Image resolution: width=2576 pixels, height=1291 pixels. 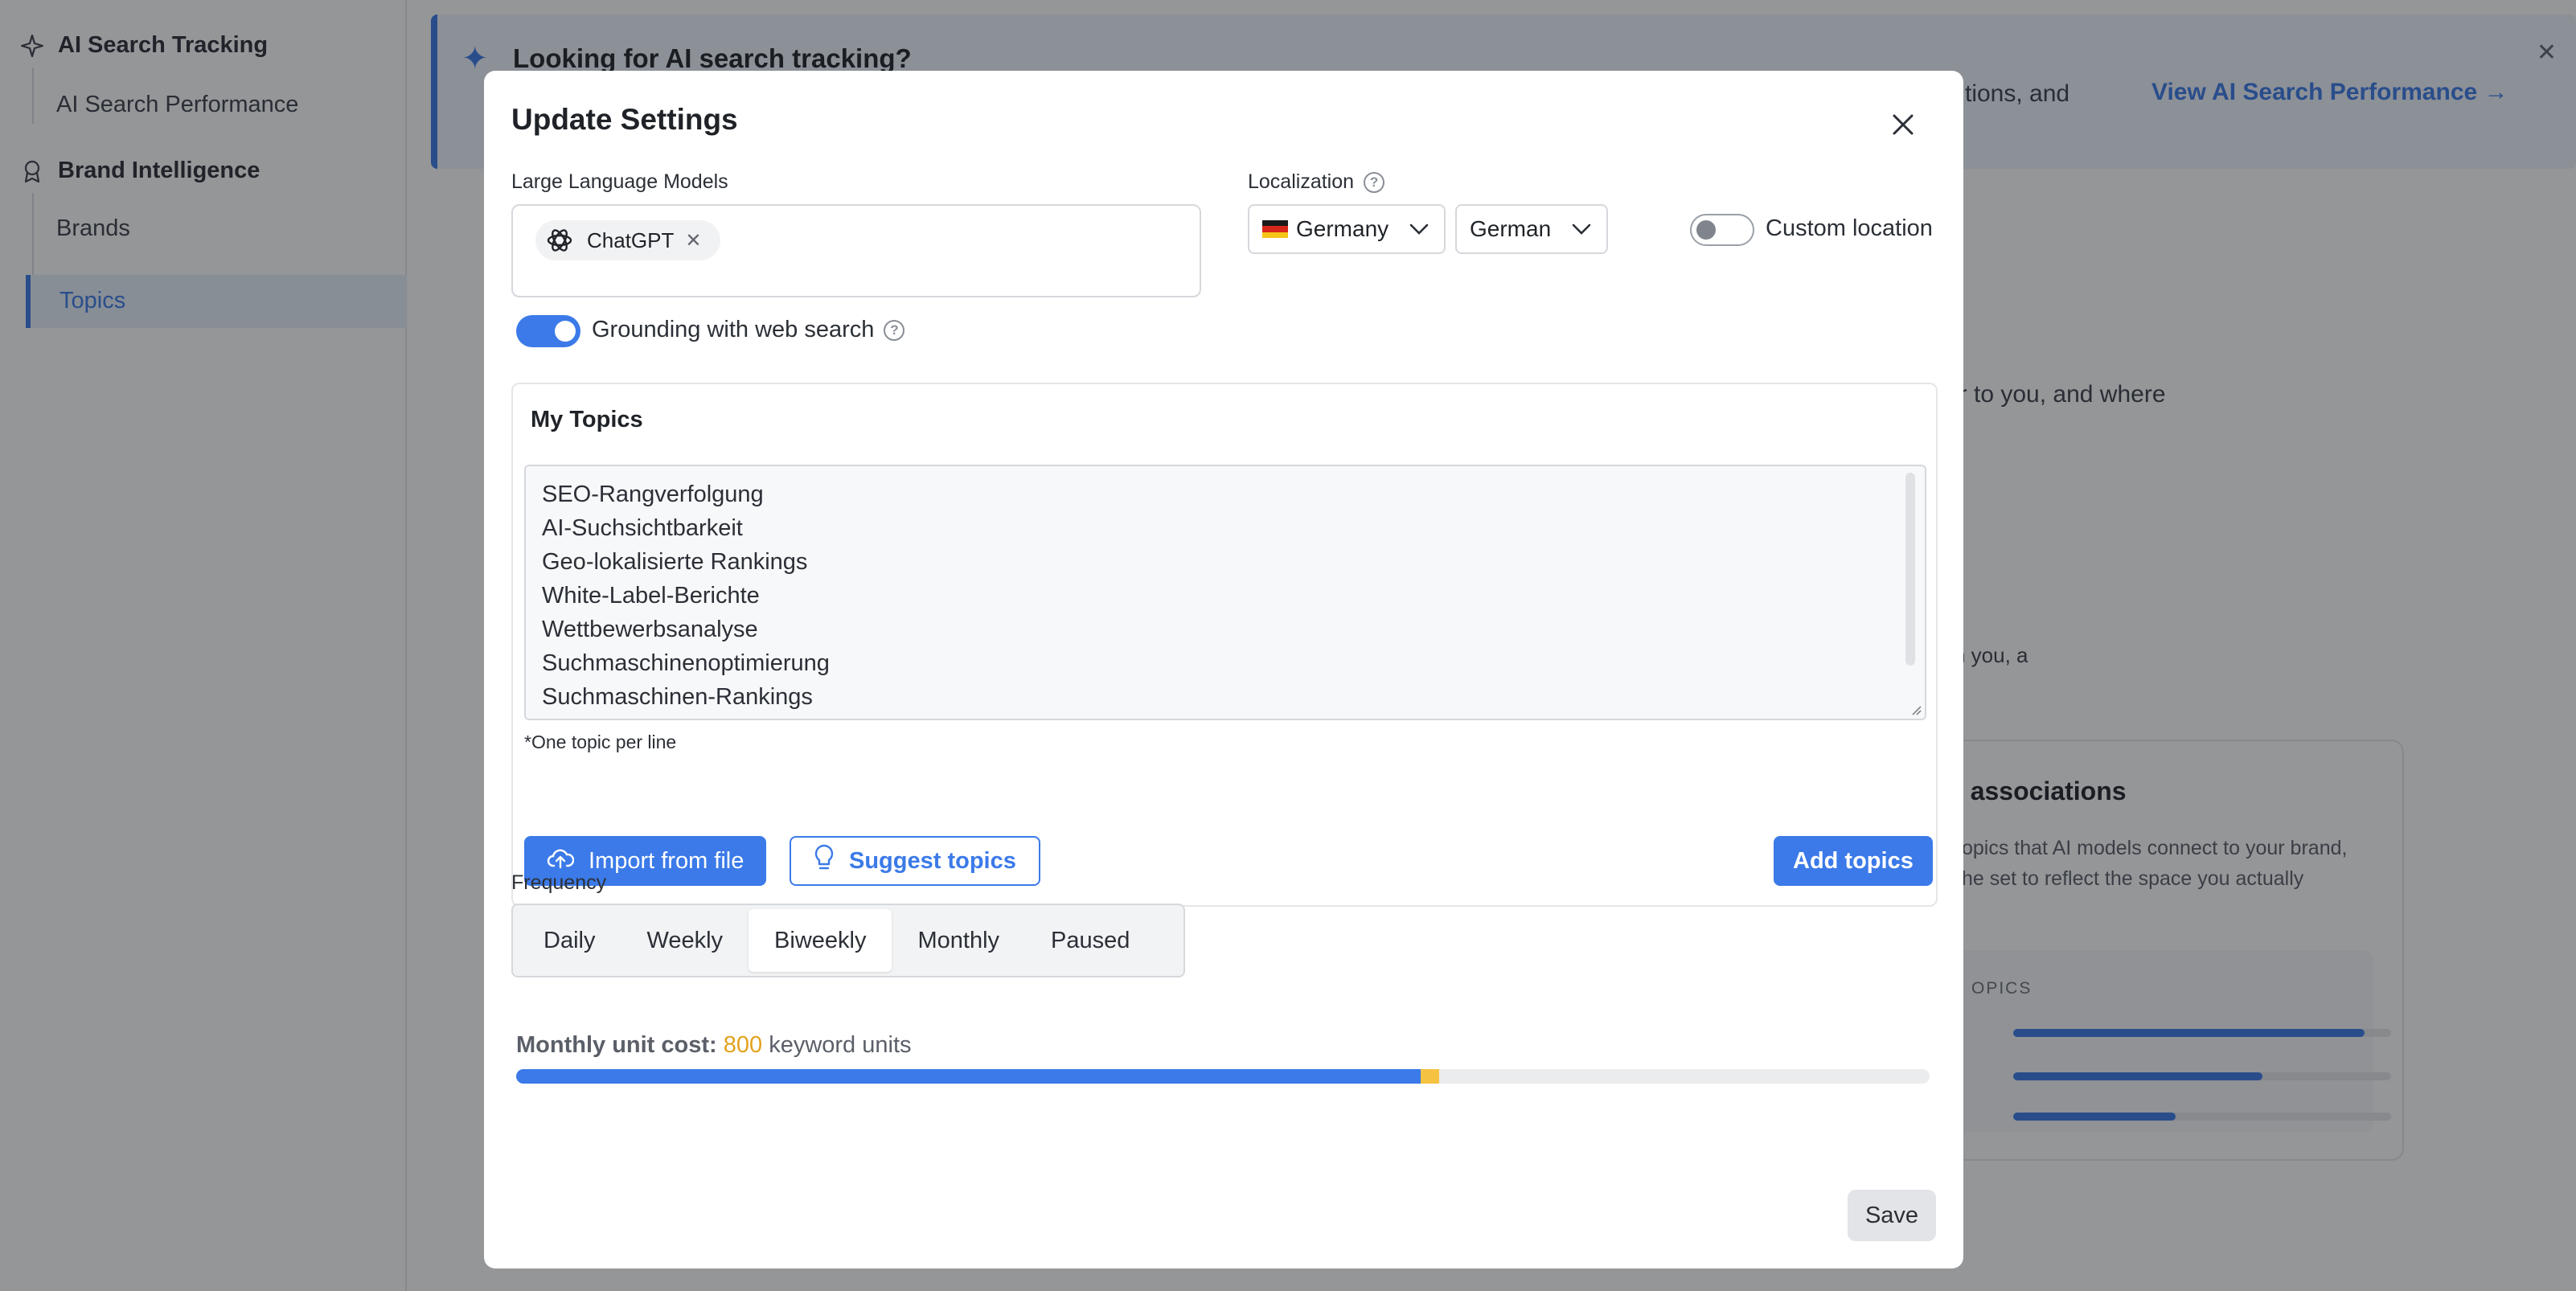 I want to click on llm-multiselect: ChatGPT ✕, so click(x=856, y=250).